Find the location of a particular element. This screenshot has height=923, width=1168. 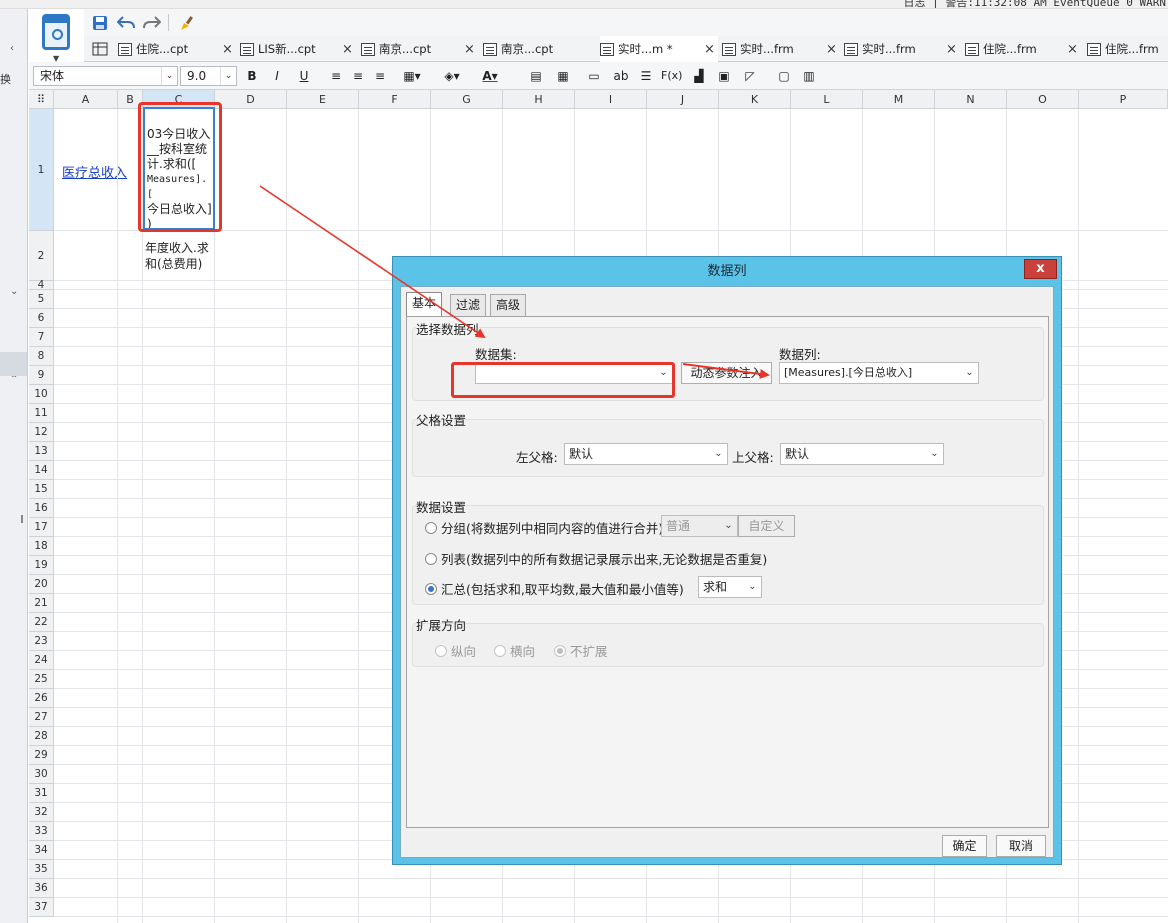

tab-document-active: 实时...m * × is located at coordinates (659, 49).